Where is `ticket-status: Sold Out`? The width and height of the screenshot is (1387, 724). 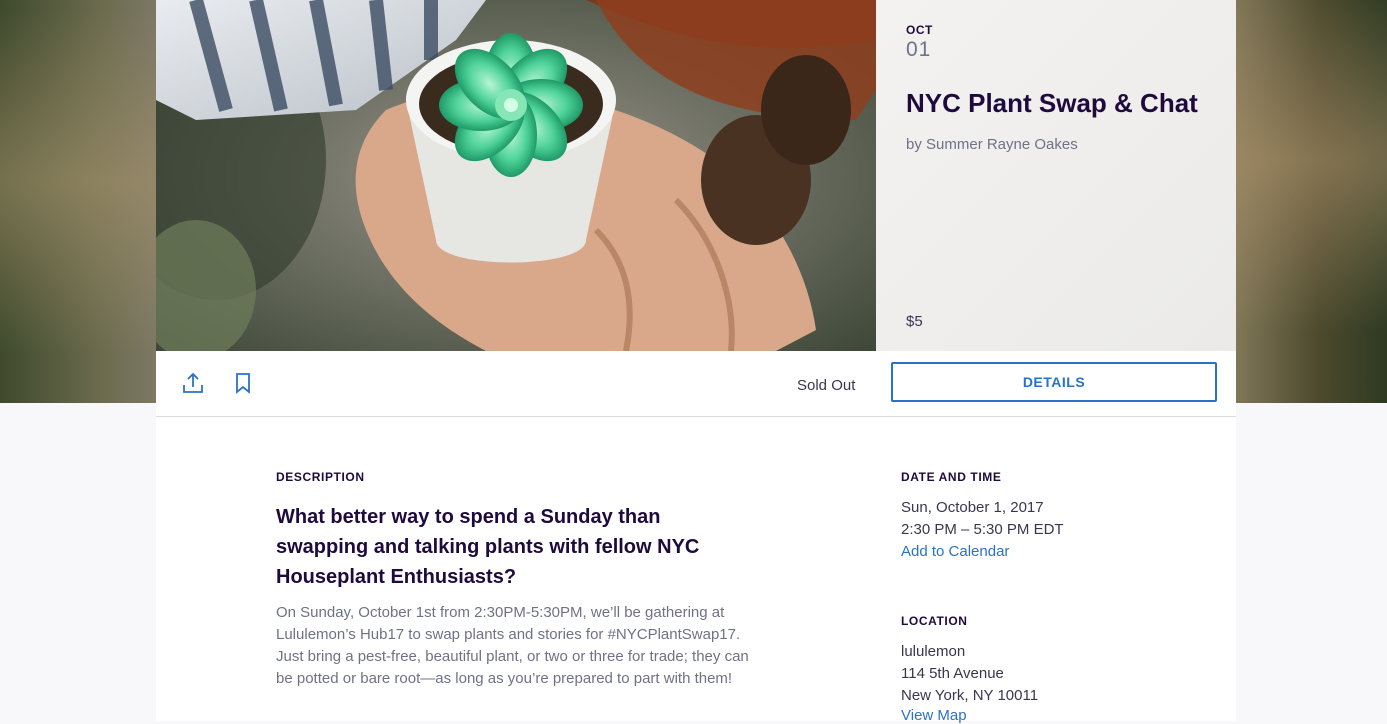
ticket-status: Sold Out is located at coordinates (826, 385).